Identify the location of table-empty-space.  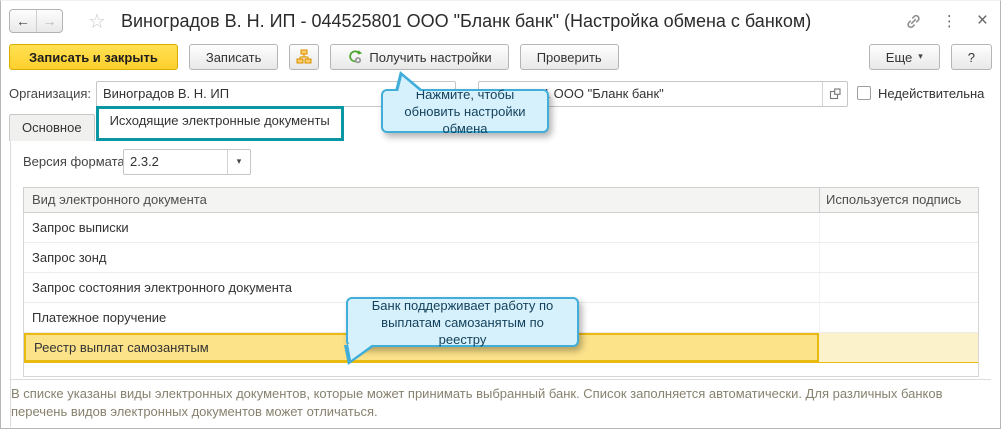
(501, 369).